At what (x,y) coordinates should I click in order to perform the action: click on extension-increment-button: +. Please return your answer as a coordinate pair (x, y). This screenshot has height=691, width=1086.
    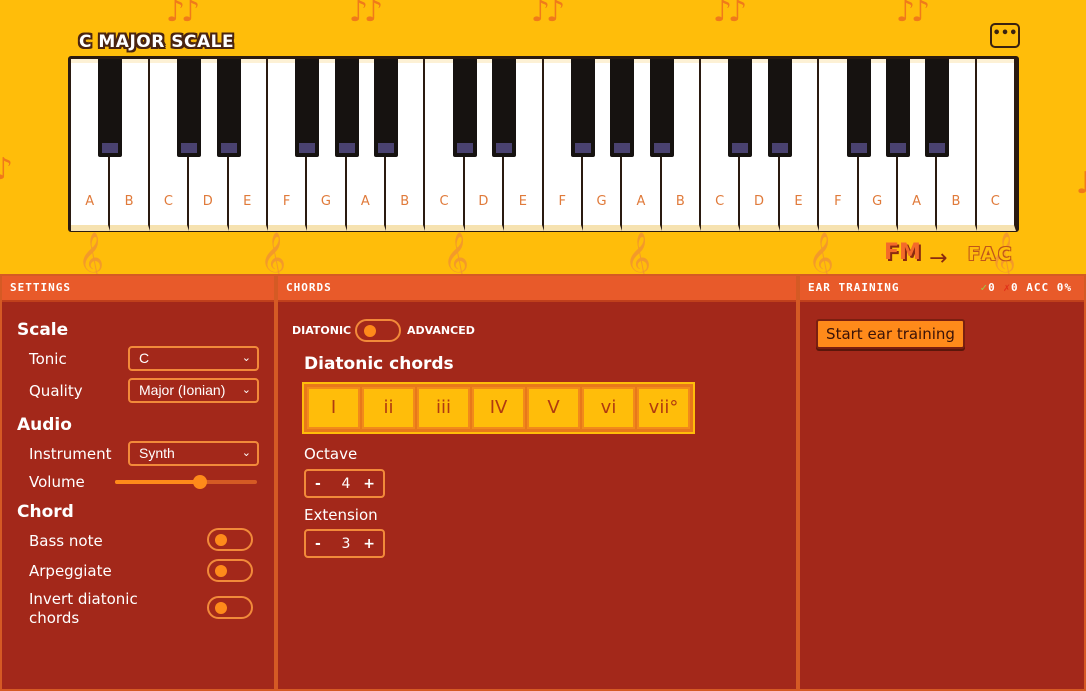
    Looking at the image, I should click on (369, 544).